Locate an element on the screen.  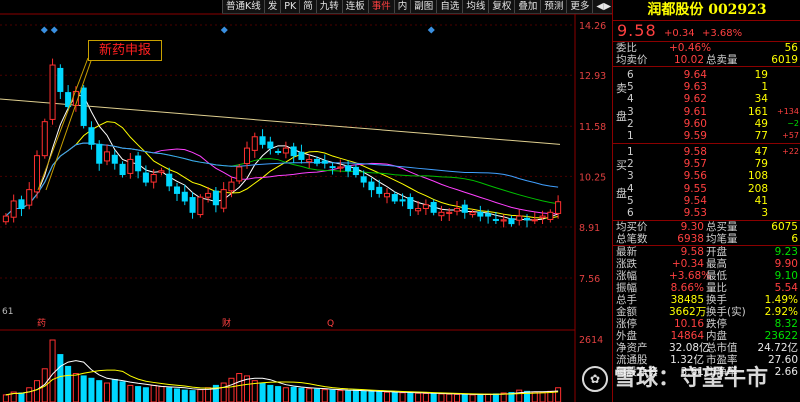
quote-row: 振幅 8.66% 量比 5.54 is located at coordinates (706, 288).